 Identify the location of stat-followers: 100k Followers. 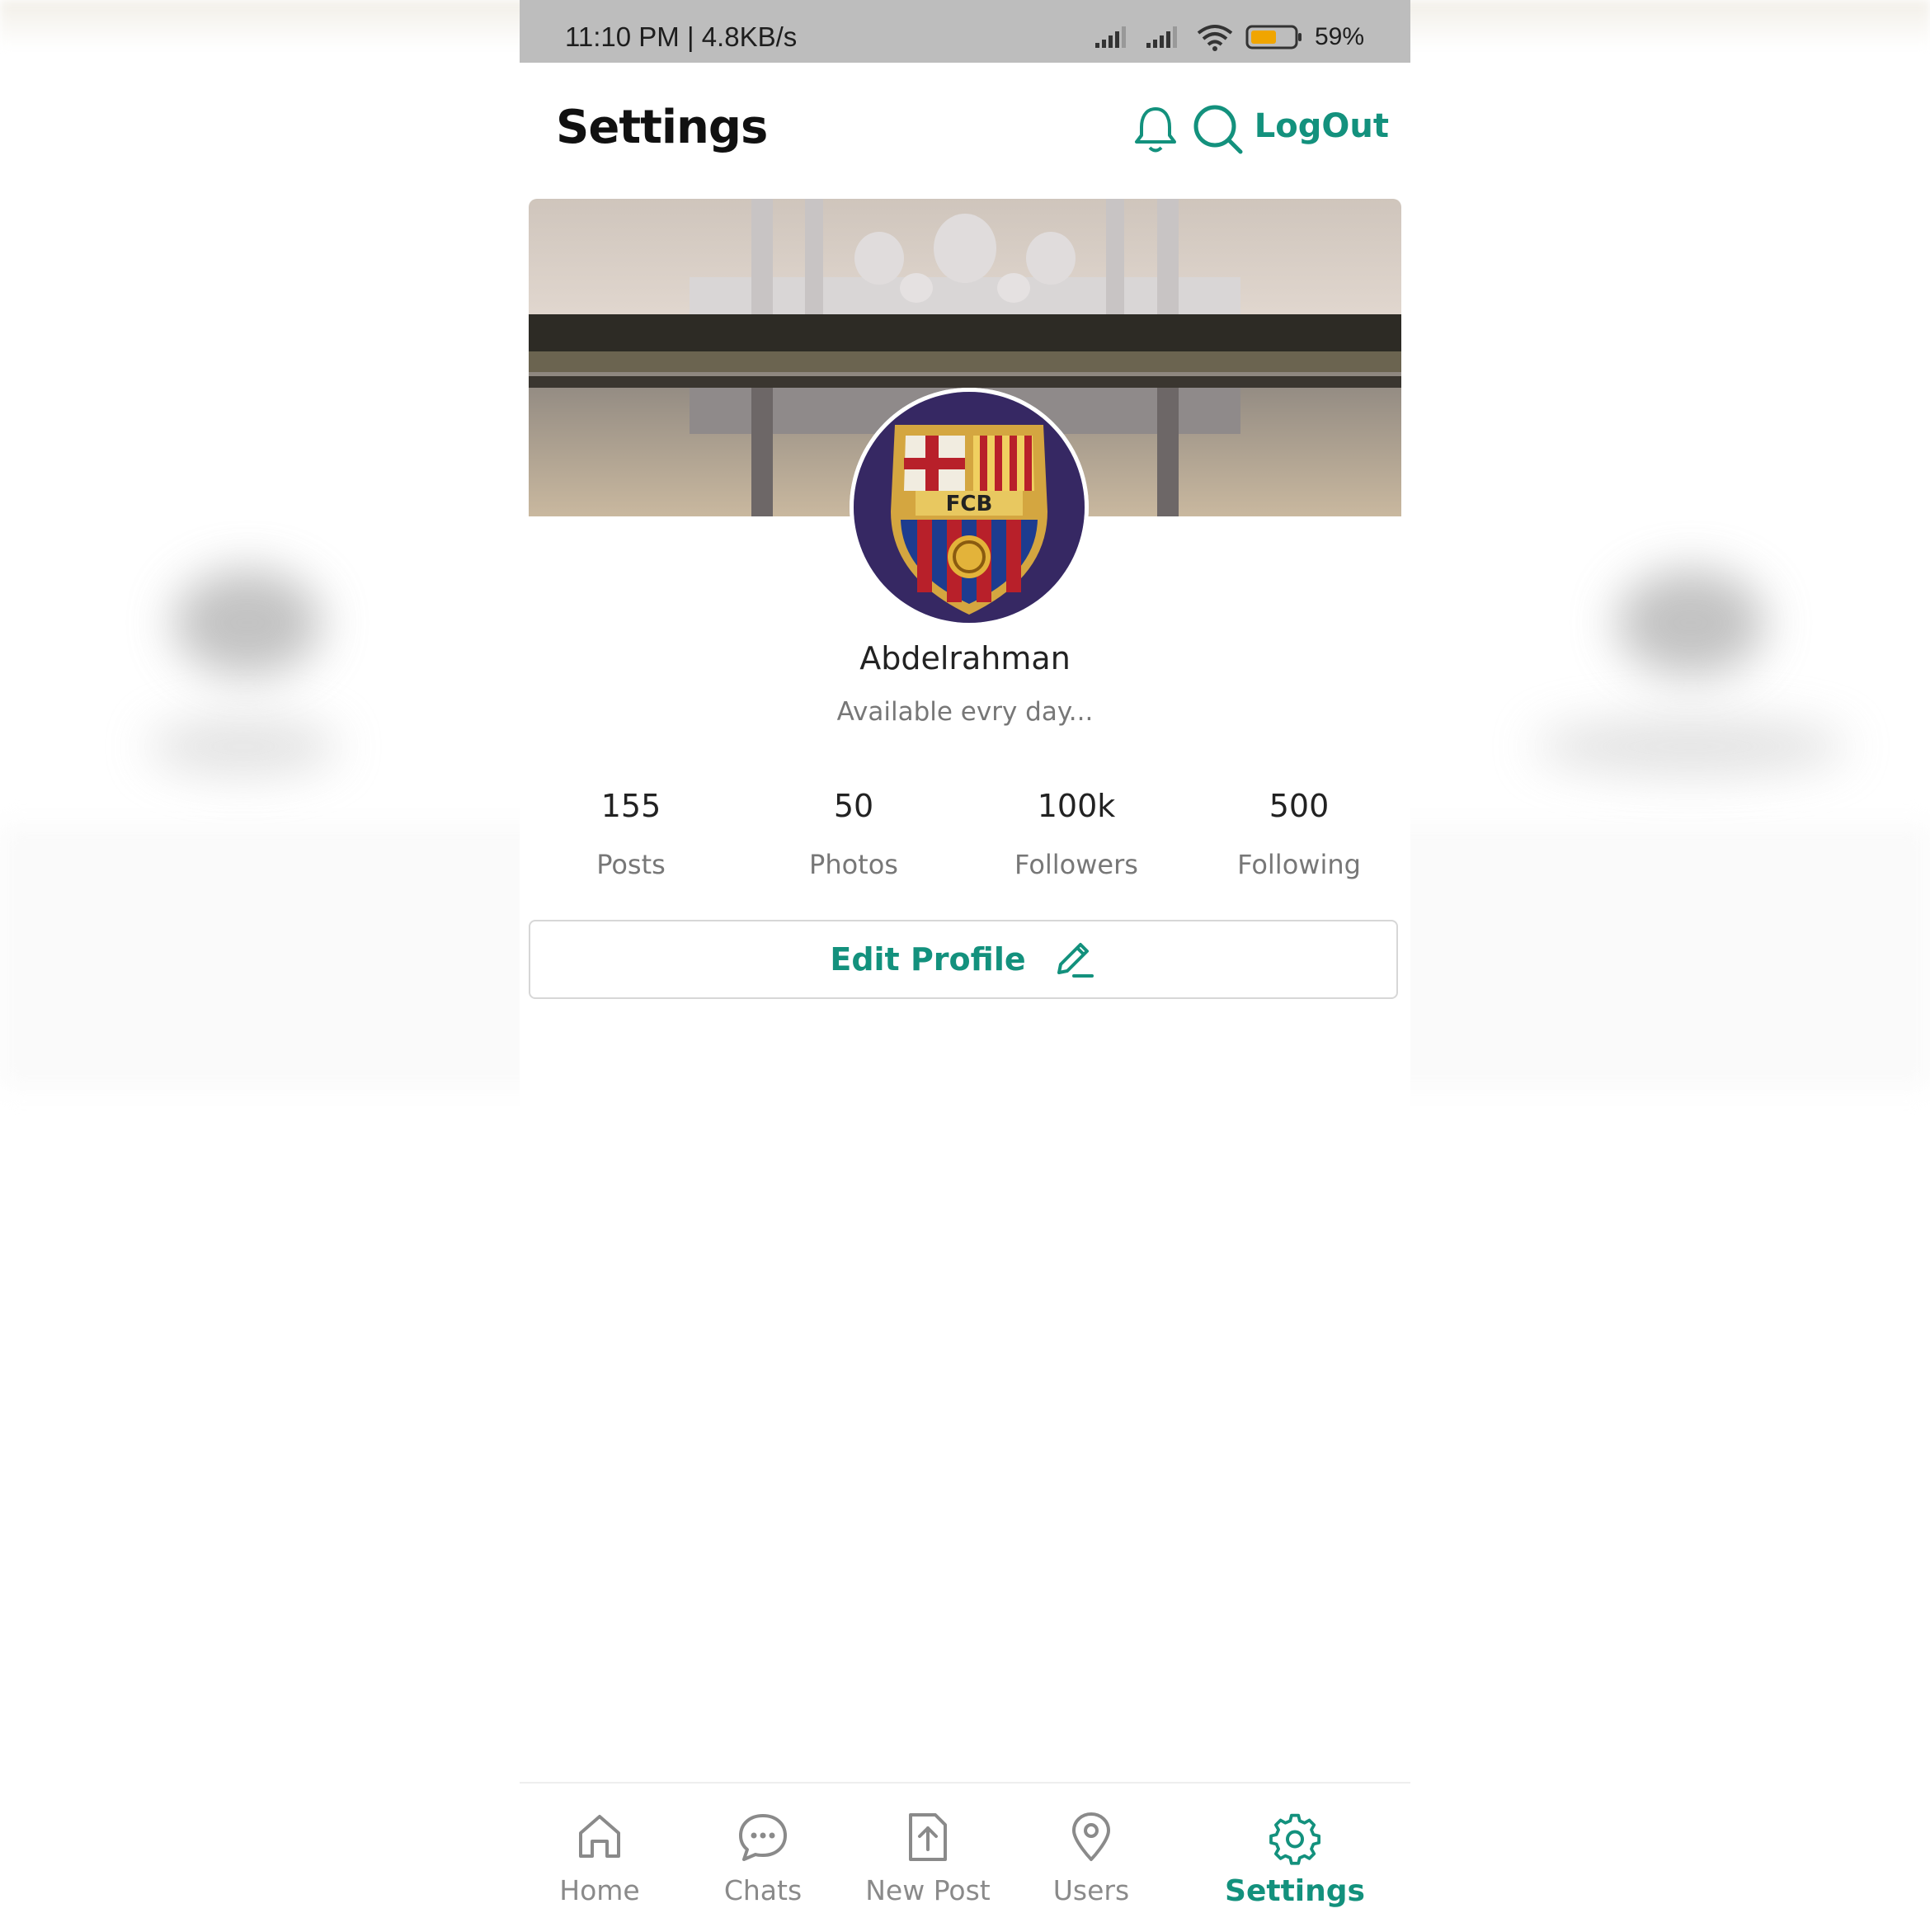
(1076, 837).